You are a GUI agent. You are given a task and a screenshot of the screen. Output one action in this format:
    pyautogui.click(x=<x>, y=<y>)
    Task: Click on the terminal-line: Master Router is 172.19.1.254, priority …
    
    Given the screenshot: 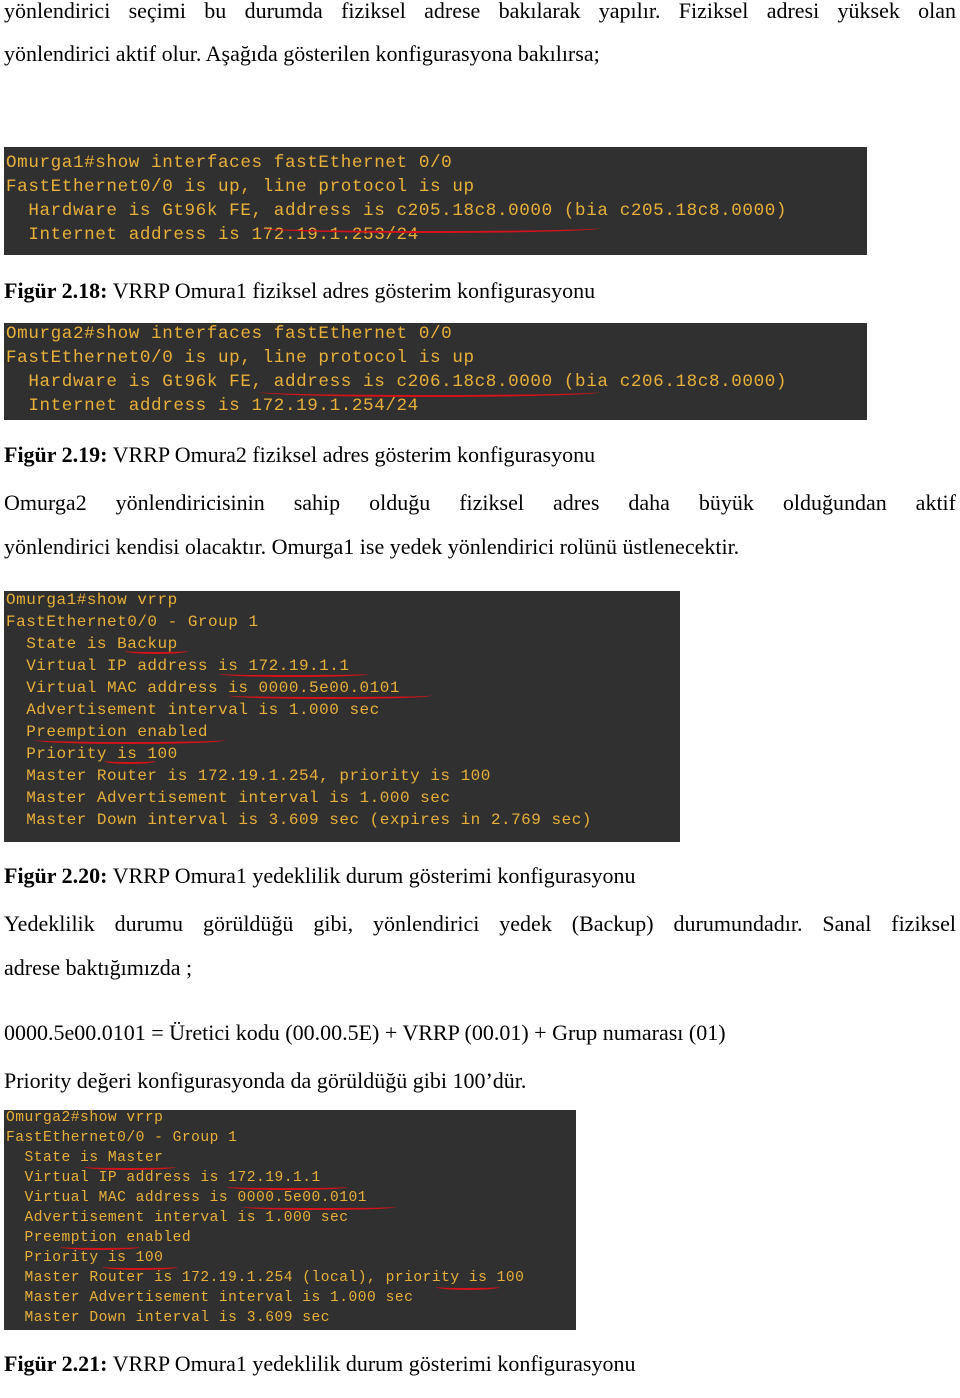 What is the action you would take?
    pyautogui.click(x=248, y=776)
    